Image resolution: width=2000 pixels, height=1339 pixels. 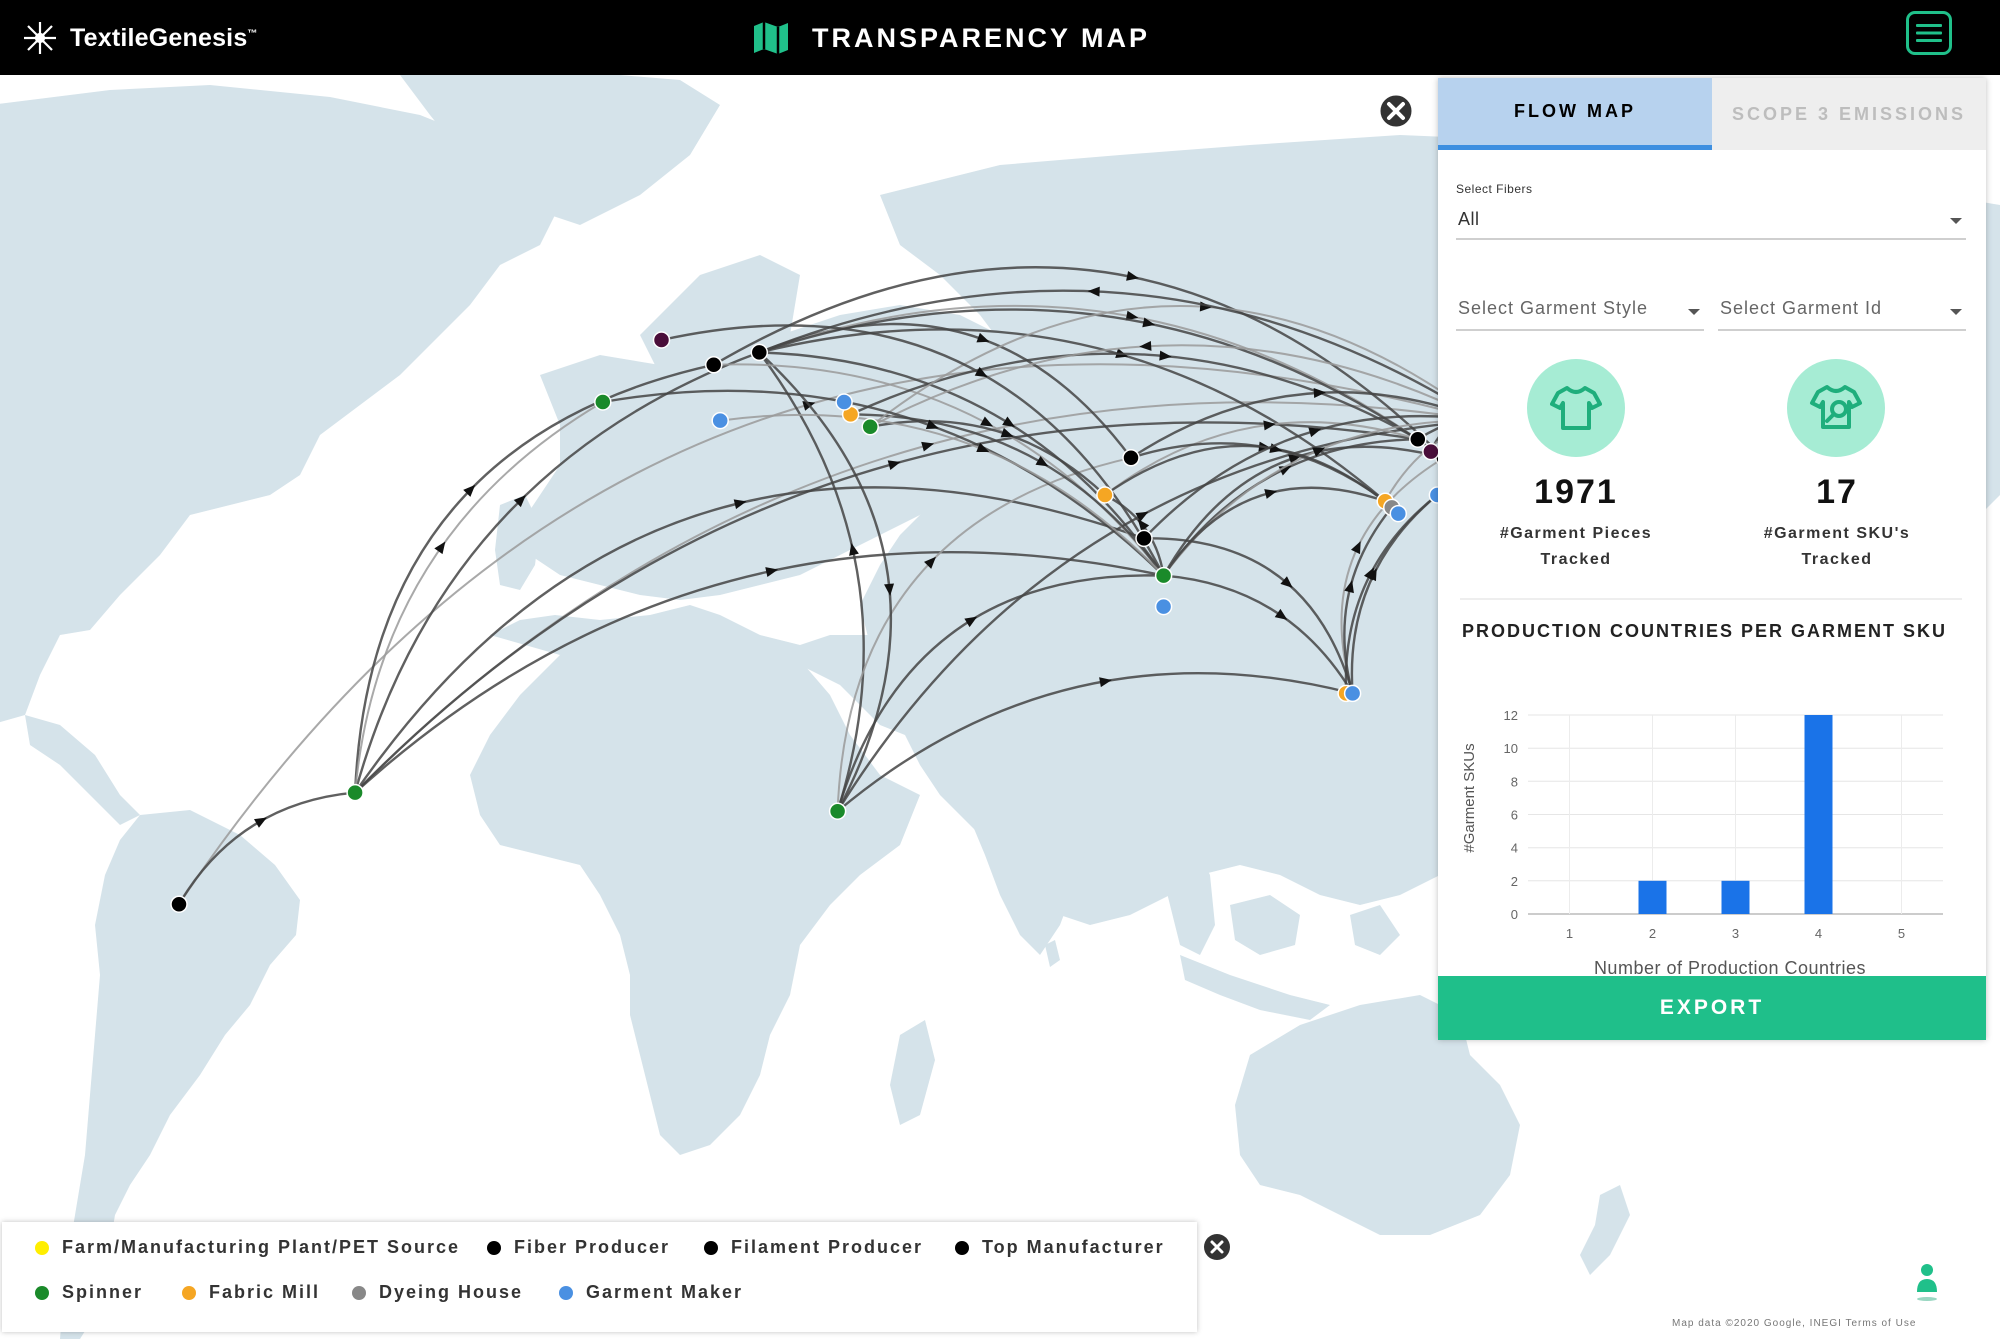 What do you see at coordinates (261, 1247) in the screenshot?
I see `legend-label: Farm/Manufacturing Plant/PET Source` at bounding box center [261, 1247].